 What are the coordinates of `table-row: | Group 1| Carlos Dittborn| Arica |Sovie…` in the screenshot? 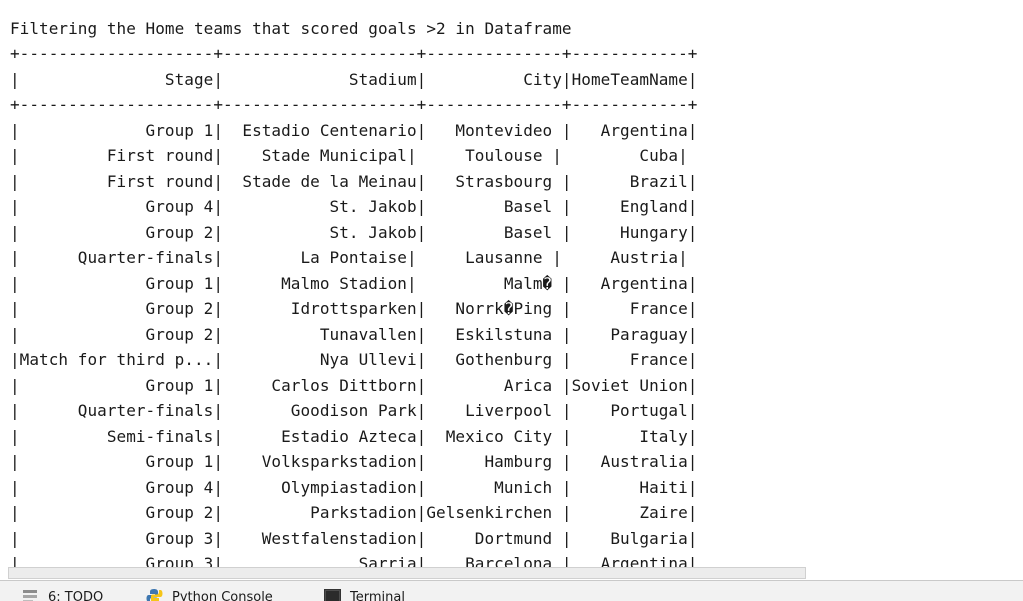 It's located at (354, 385).